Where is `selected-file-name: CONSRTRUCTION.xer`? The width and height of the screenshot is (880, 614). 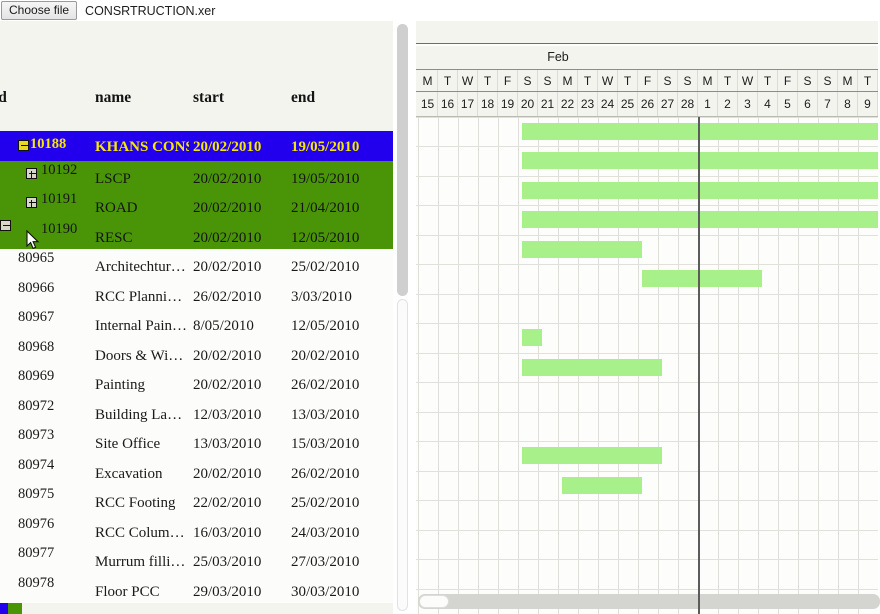 selected-file-name: CONSRTRUCTION.xer is located at coordinates (150, 10).